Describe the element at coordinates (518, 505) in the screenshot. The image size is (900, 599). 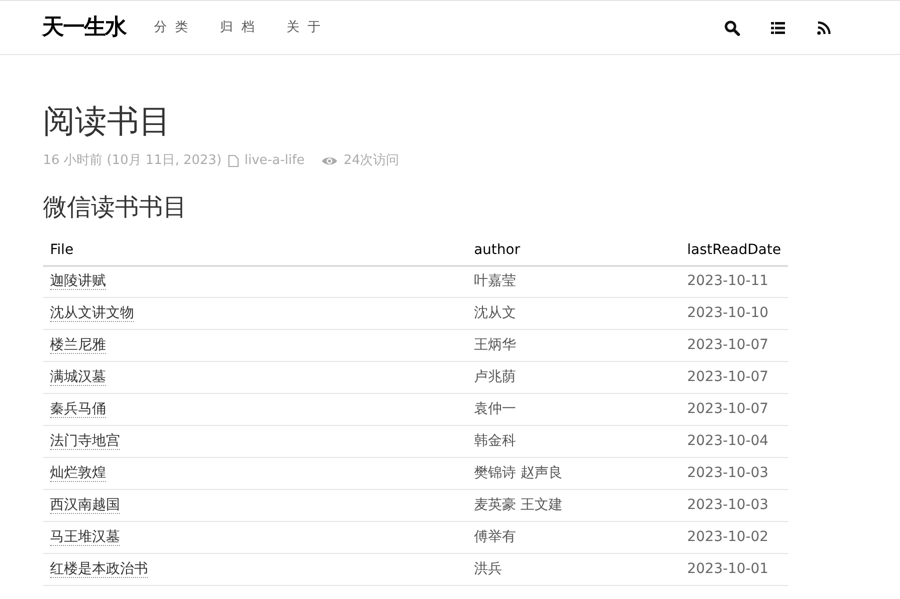
I see `author-name: 麦英豪 王文建` at that location.